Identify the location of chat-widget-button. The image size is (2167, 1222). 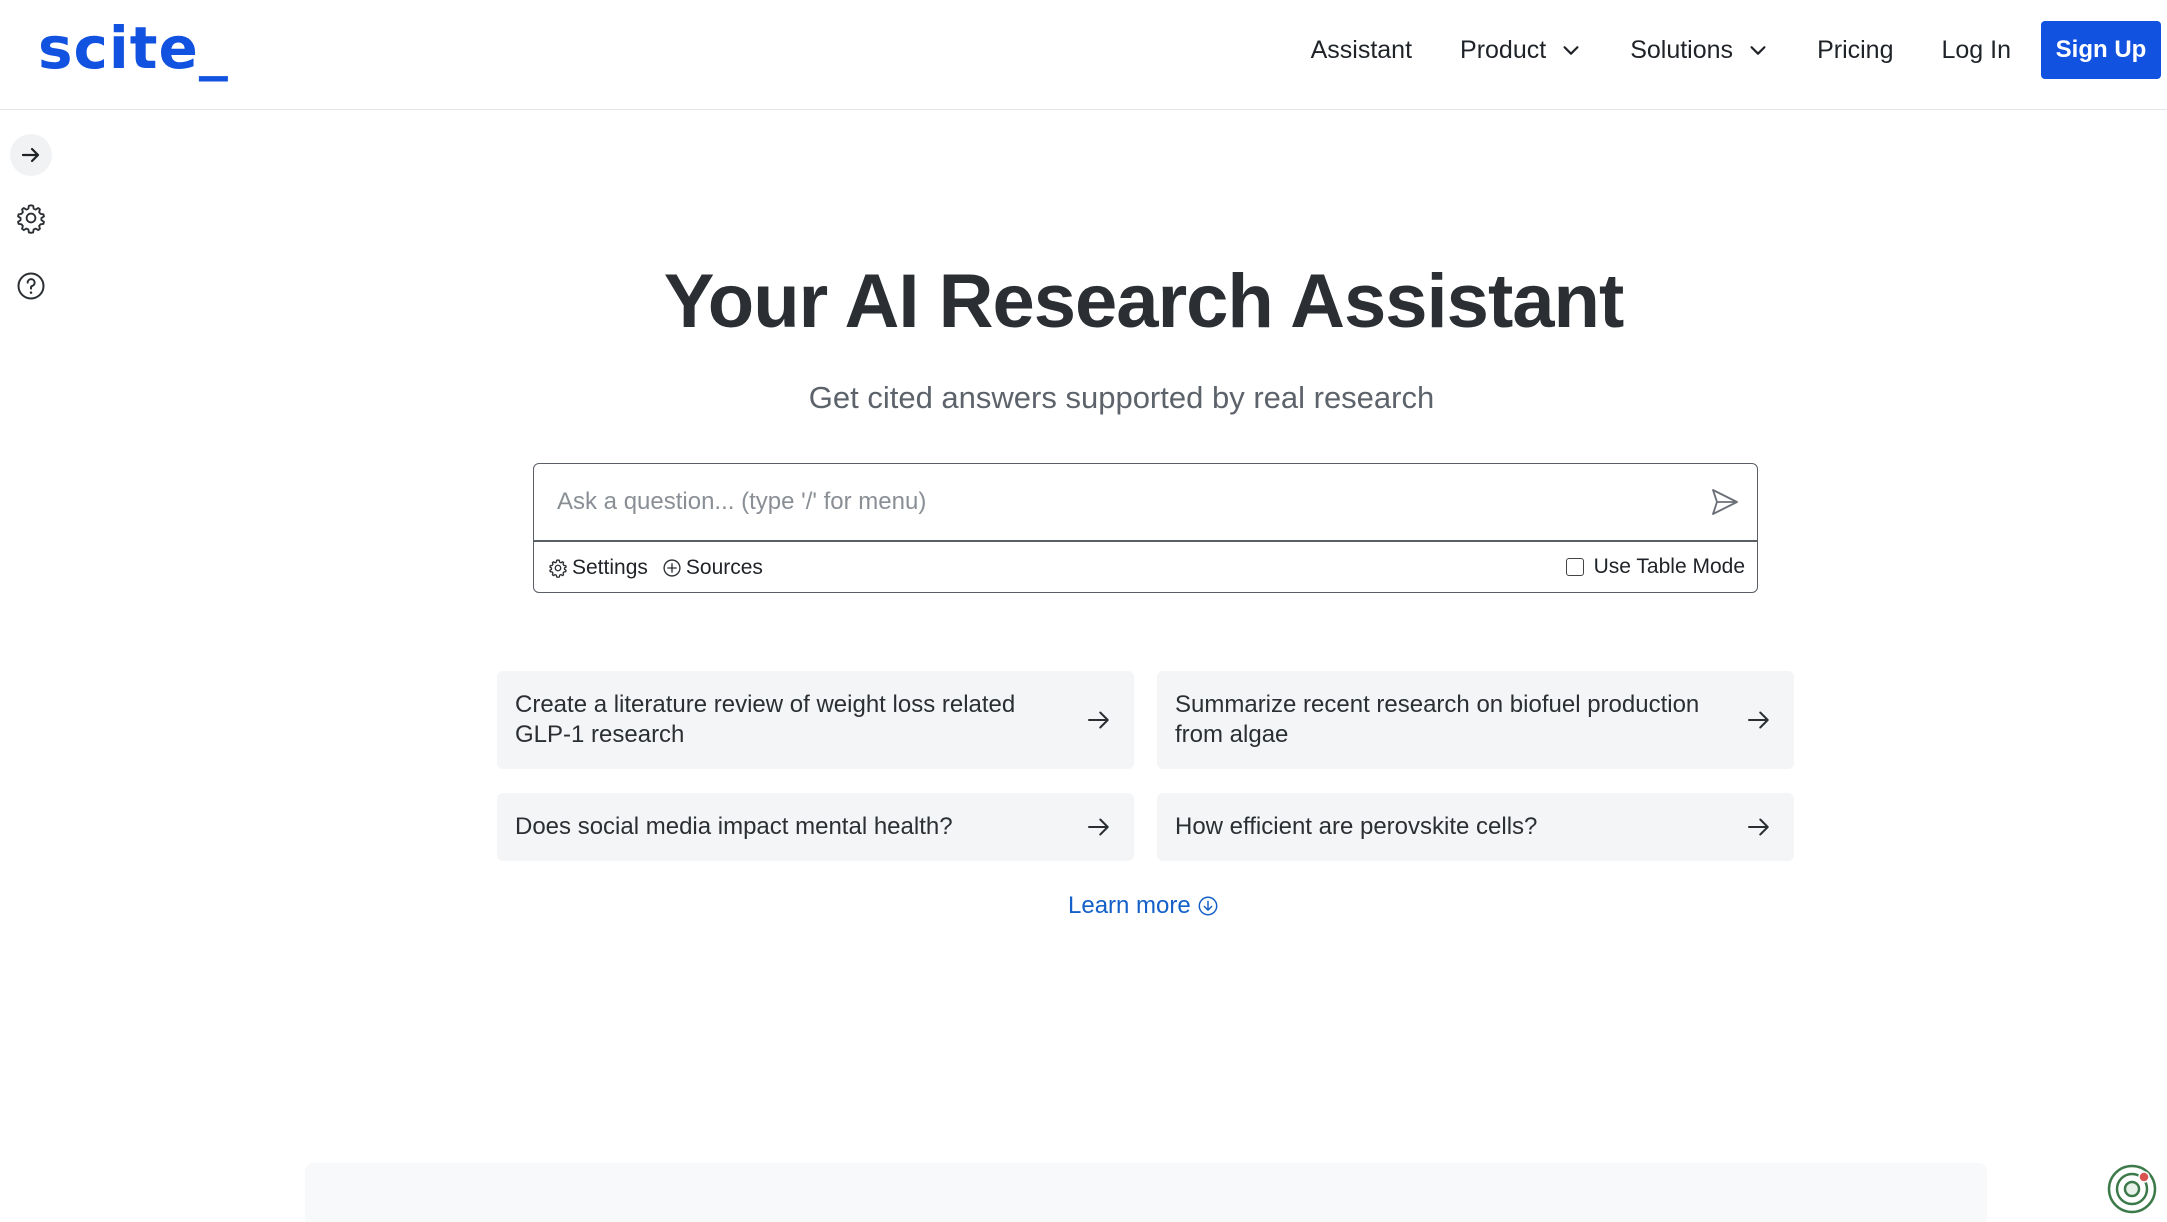
(2132, 1189).